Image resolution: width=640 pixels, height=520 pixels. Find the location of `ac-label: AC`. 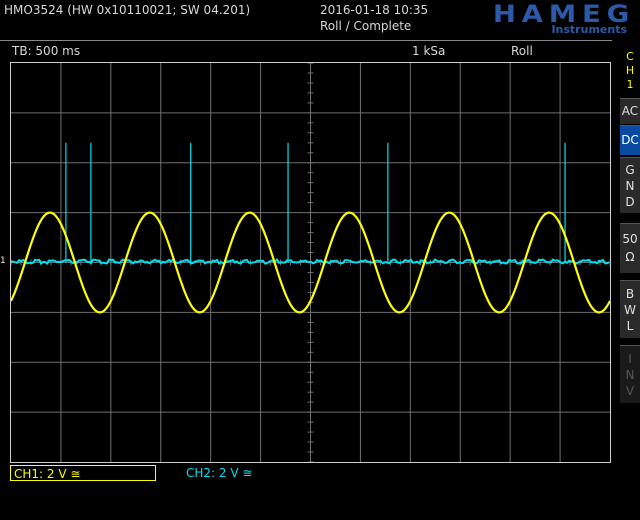

ac-label: AC is located at coordinates (630, 111).